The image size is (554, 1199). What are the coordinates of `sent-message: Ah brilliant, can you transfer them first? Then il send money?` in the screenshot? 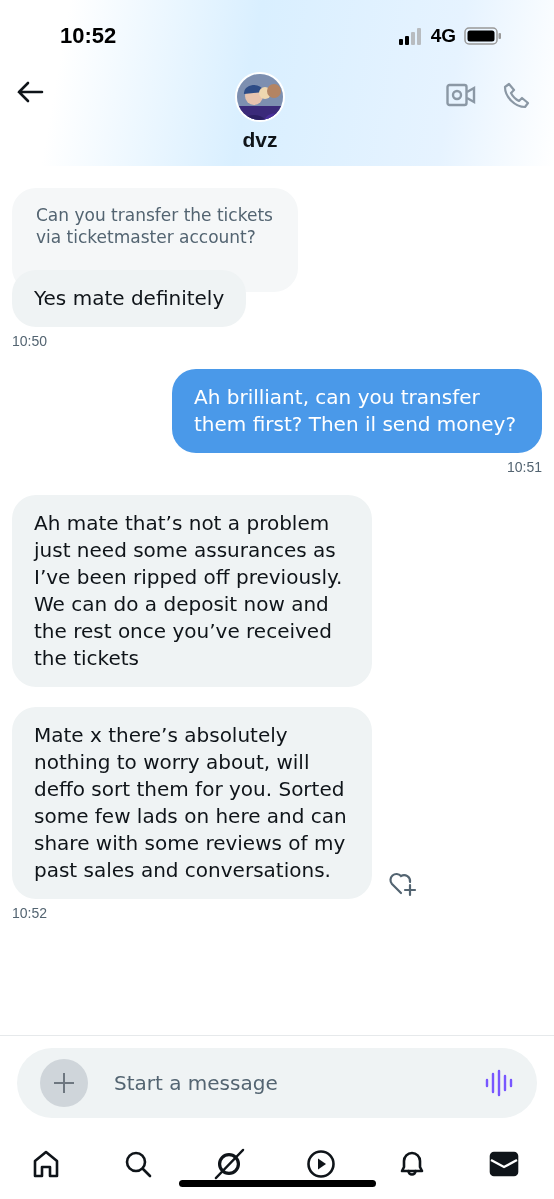 It's located at (357, 411).